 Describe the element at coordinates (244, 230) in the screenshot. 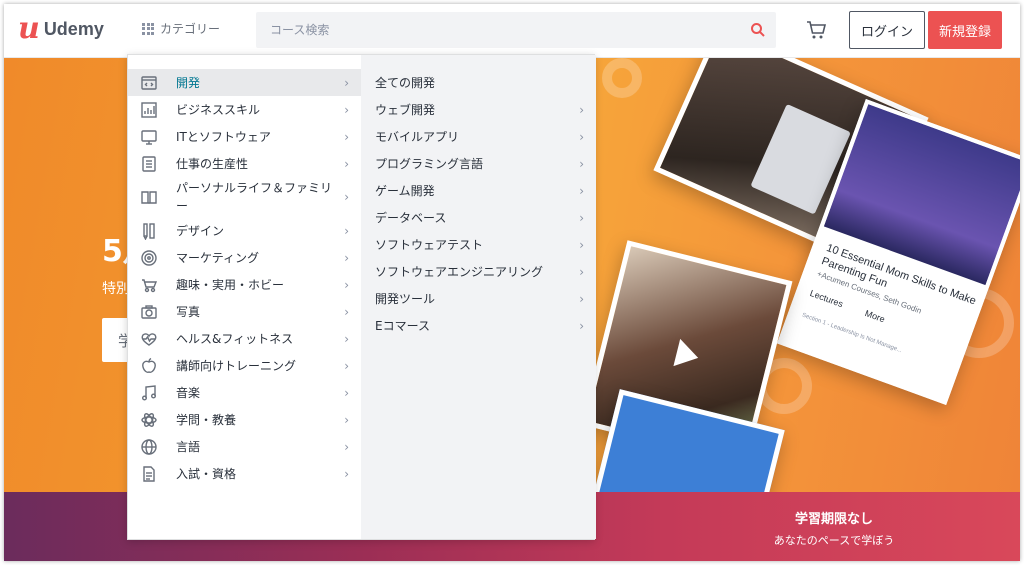

I see `category-item-design: デザイン ›` at that location.